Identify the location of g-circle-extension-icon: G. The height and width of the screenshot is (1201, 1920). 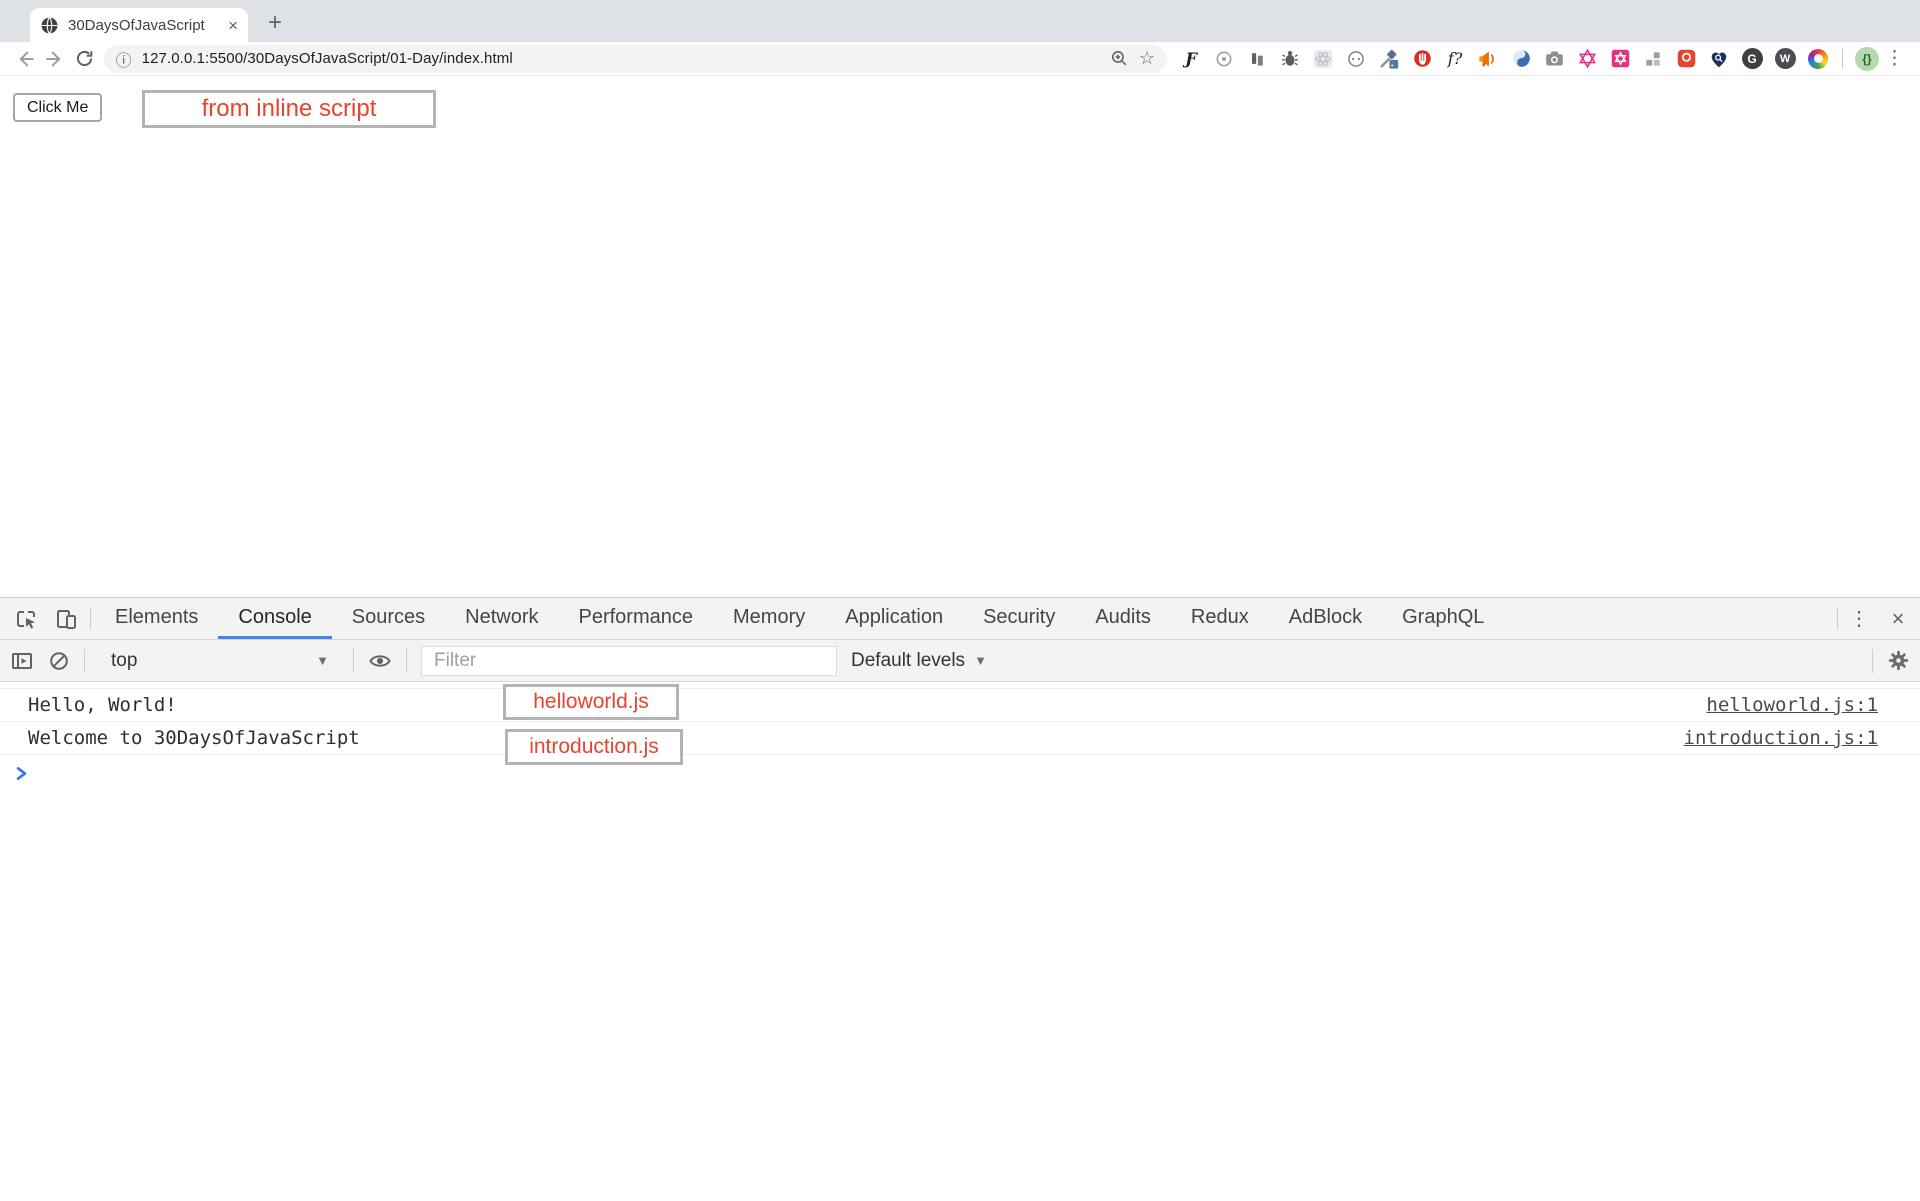
(1752, 59).